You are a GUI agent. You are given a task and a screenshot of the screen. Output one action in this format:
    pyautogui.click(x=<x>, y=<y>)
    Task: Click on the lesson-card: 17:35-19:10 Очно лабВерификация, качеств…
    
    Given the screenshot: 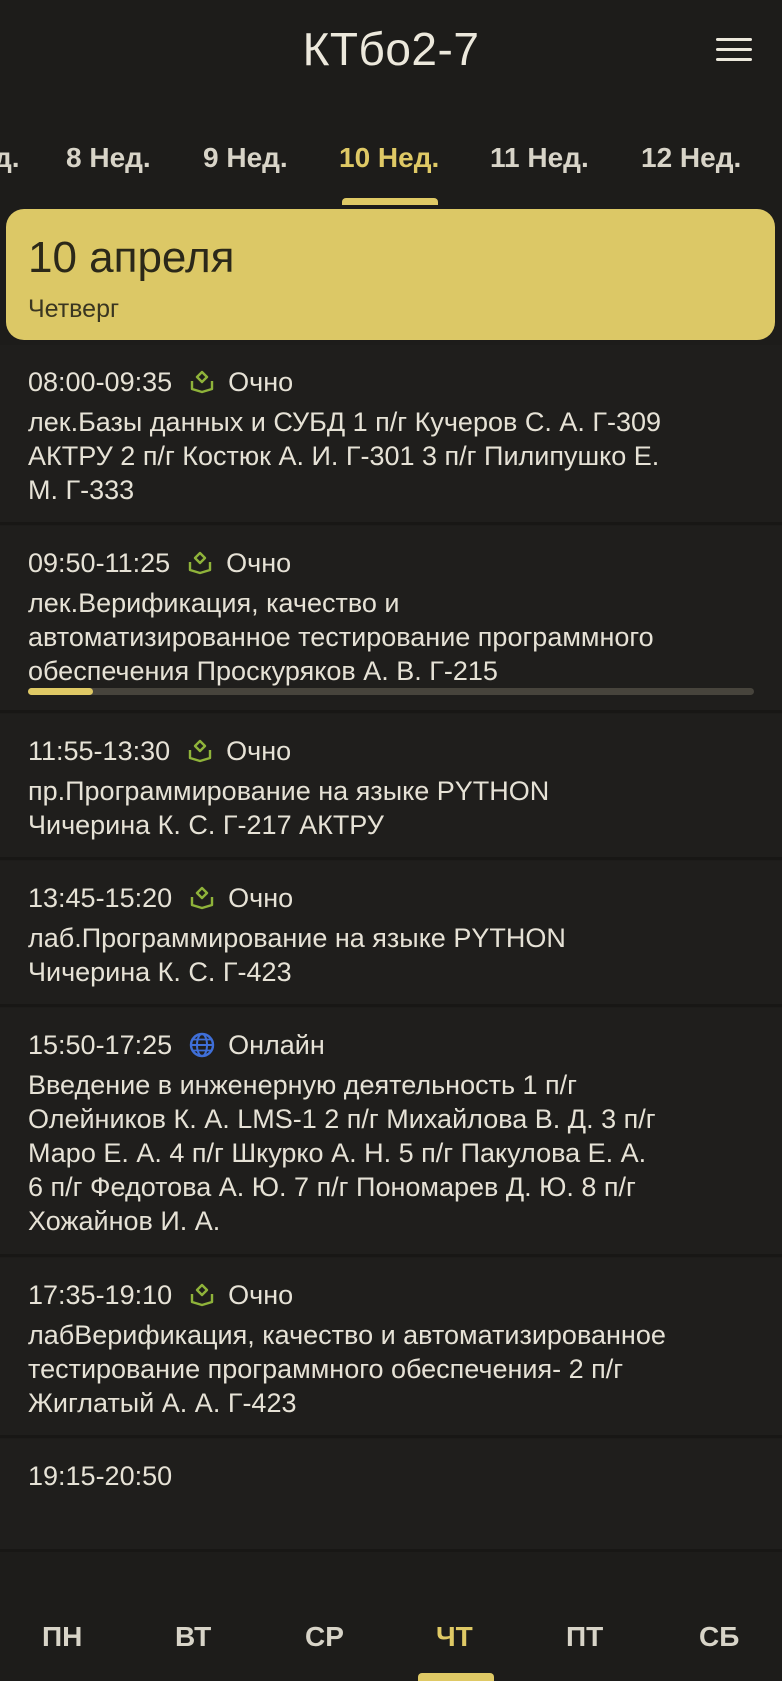 What is the action you would take?
    pyautogui.click(x=391, y=1348)
    